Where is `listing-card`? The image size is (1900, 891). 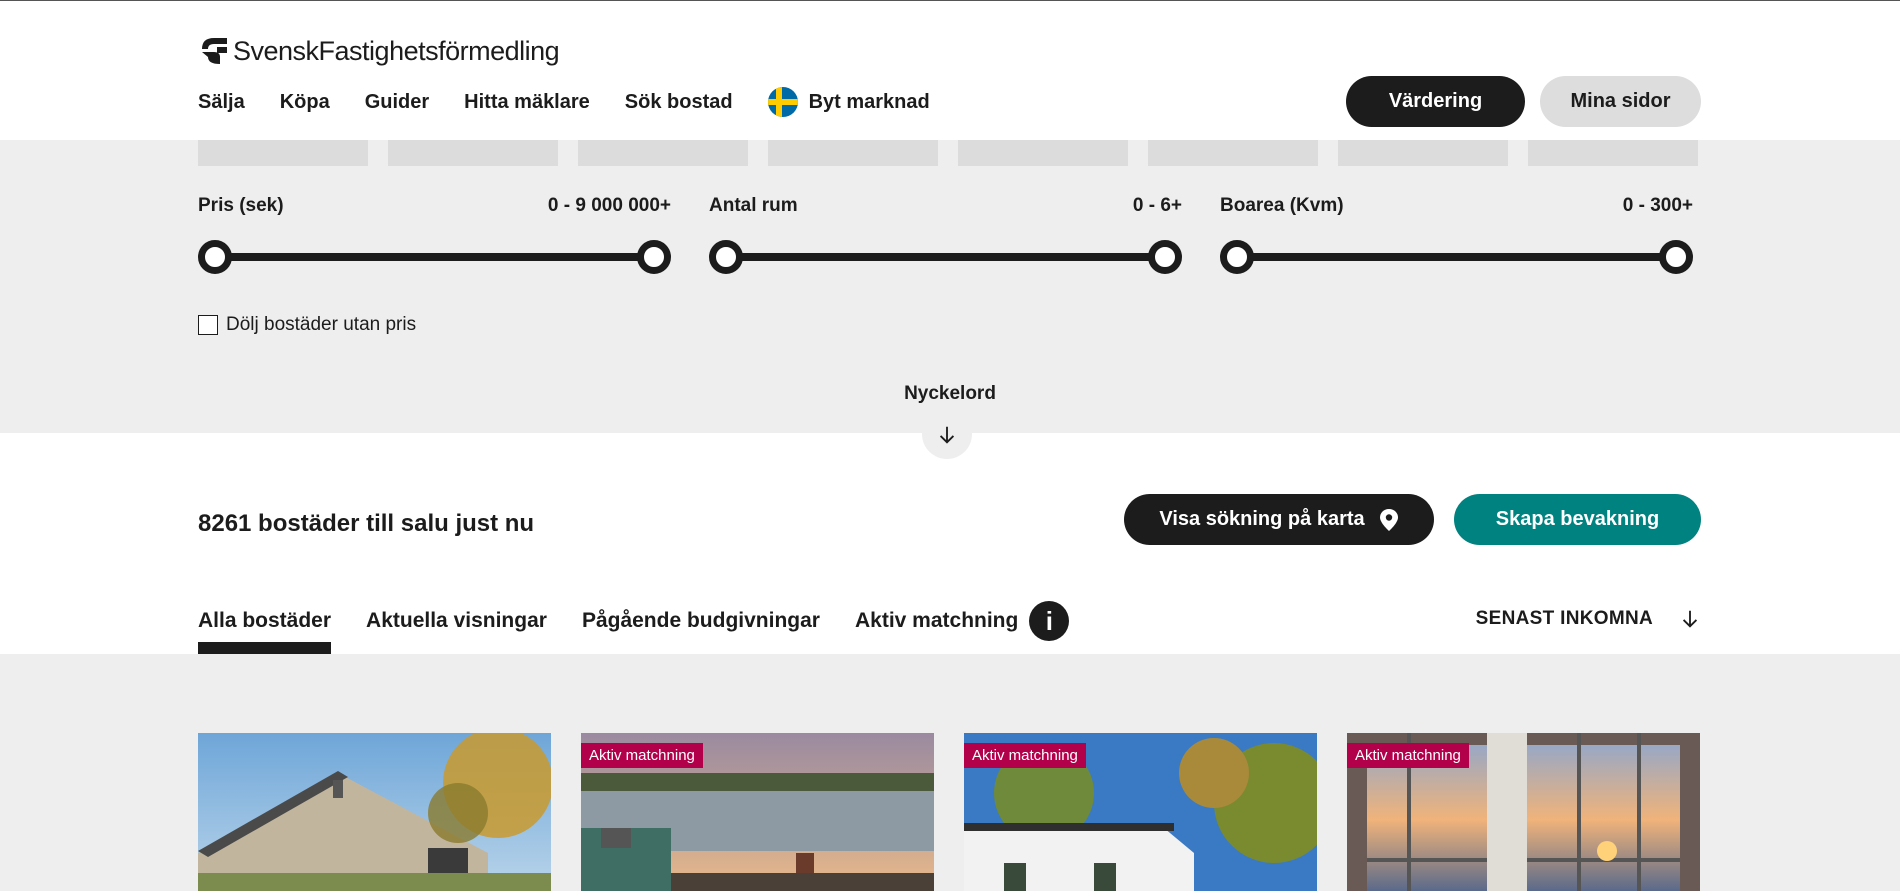
listing-card is located at coordinates (374, 812).